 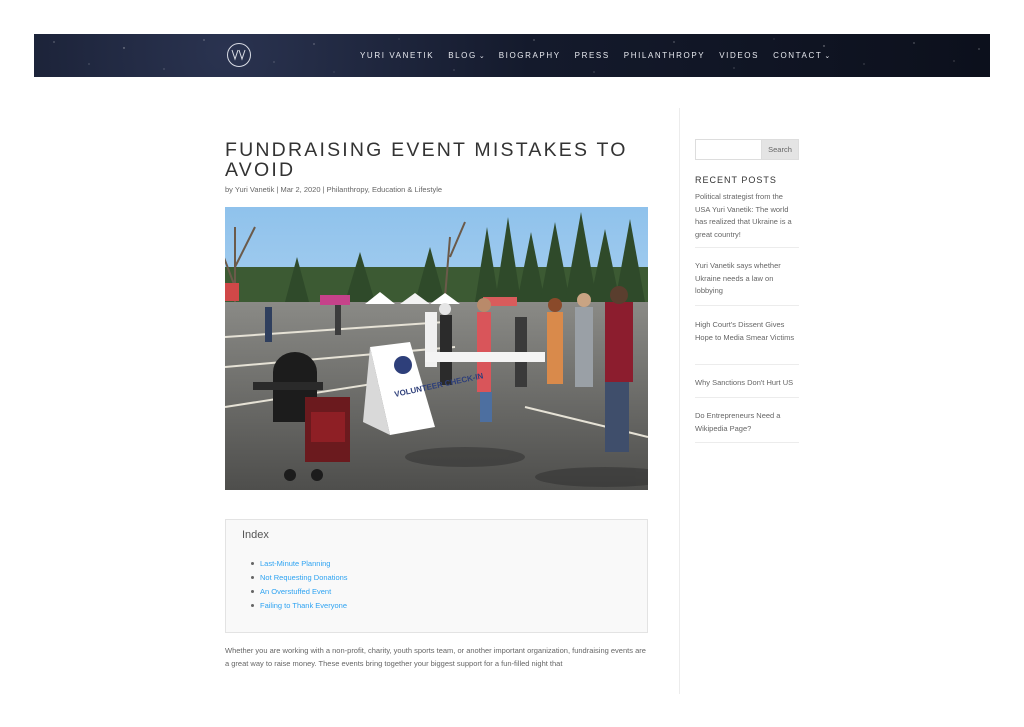 I want to click on meta-by: by, so click(x=229, y=189).